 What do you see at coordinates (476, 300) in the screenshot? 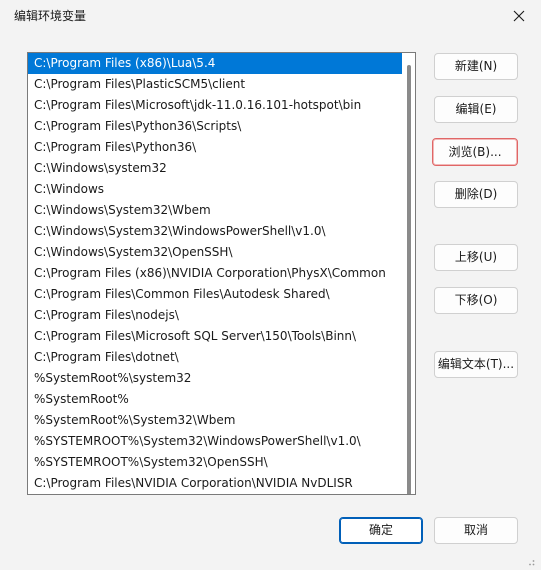
I see `move-down-button: 下移(O)` at bounding box center [476, 300].